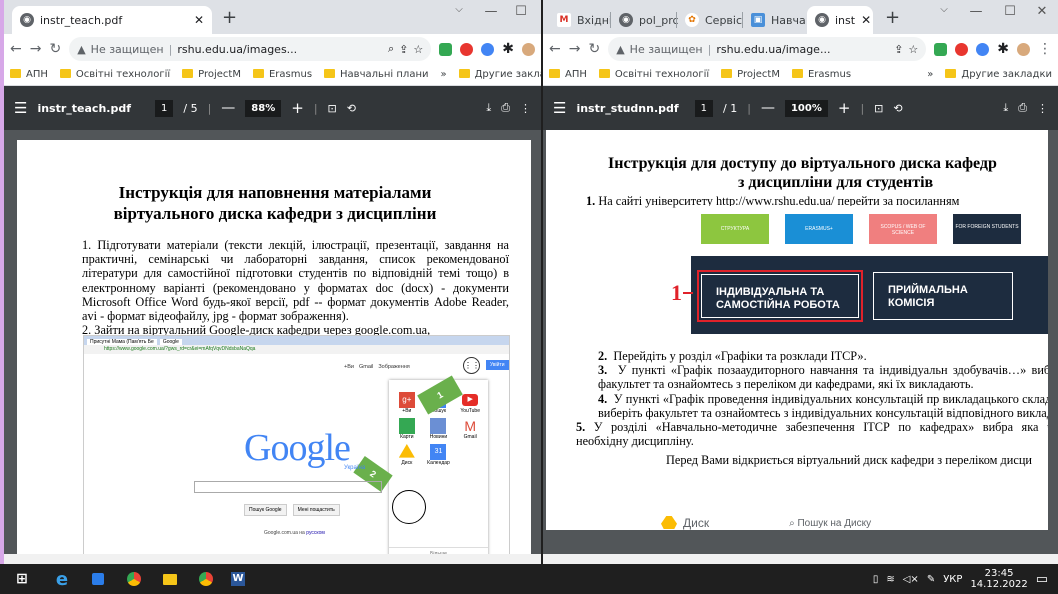 This screenshot has width=1058, height=594. I want to click on windows-start-icon: ⊞, so click(22, 579).